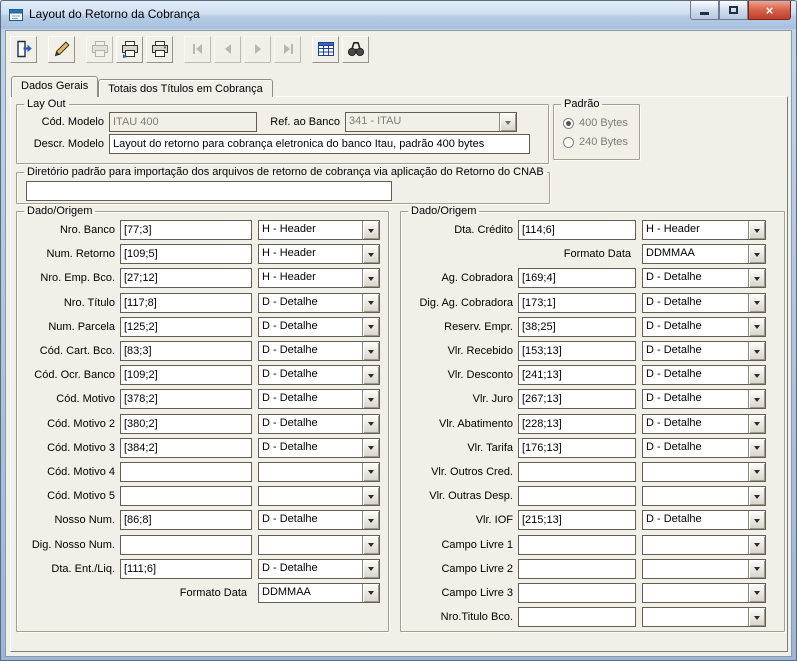 The width and height of the screenshot is (797, 661). What do you see at coordinates (733, 10) in the screenshot?
I see `maximize-button` at bounding box center [733, 10].